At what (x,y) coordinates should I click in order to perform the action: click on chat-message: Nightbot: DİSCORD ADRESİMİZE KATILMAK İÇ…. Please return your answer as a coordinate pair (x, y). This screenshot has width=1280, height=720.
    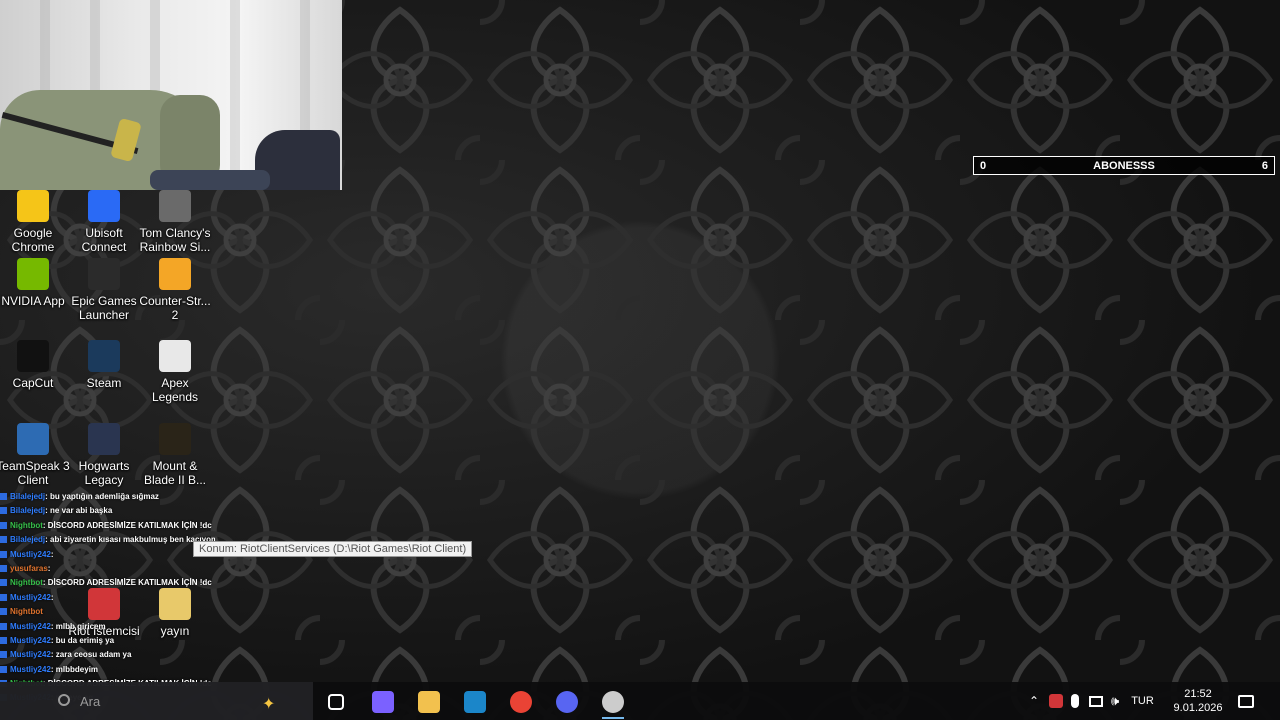
    Looking at the image, I should click on (107, 526).